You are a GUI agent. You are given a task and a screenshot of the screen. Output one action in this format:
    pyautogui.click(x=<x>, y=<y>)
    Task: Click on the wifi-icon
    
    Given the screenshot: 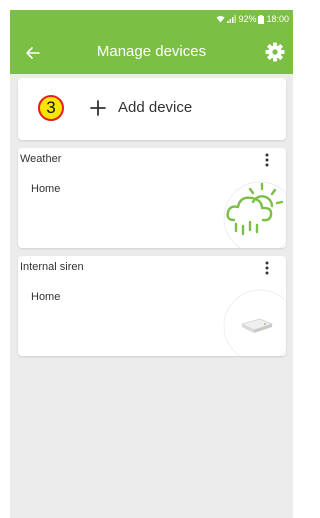 What is the action you would take?
    pyautogui.click(x=220, y=19)
    